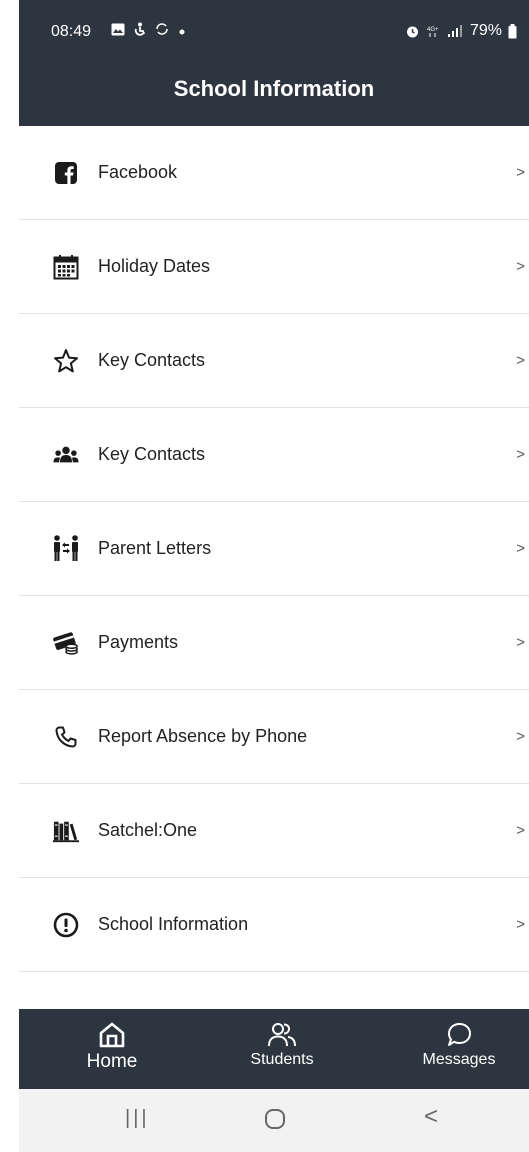  What do you see at coordinates (274, 643) in the screenshot?
I see `list-item-payments: Payments >` at bounding box center [274, 643].